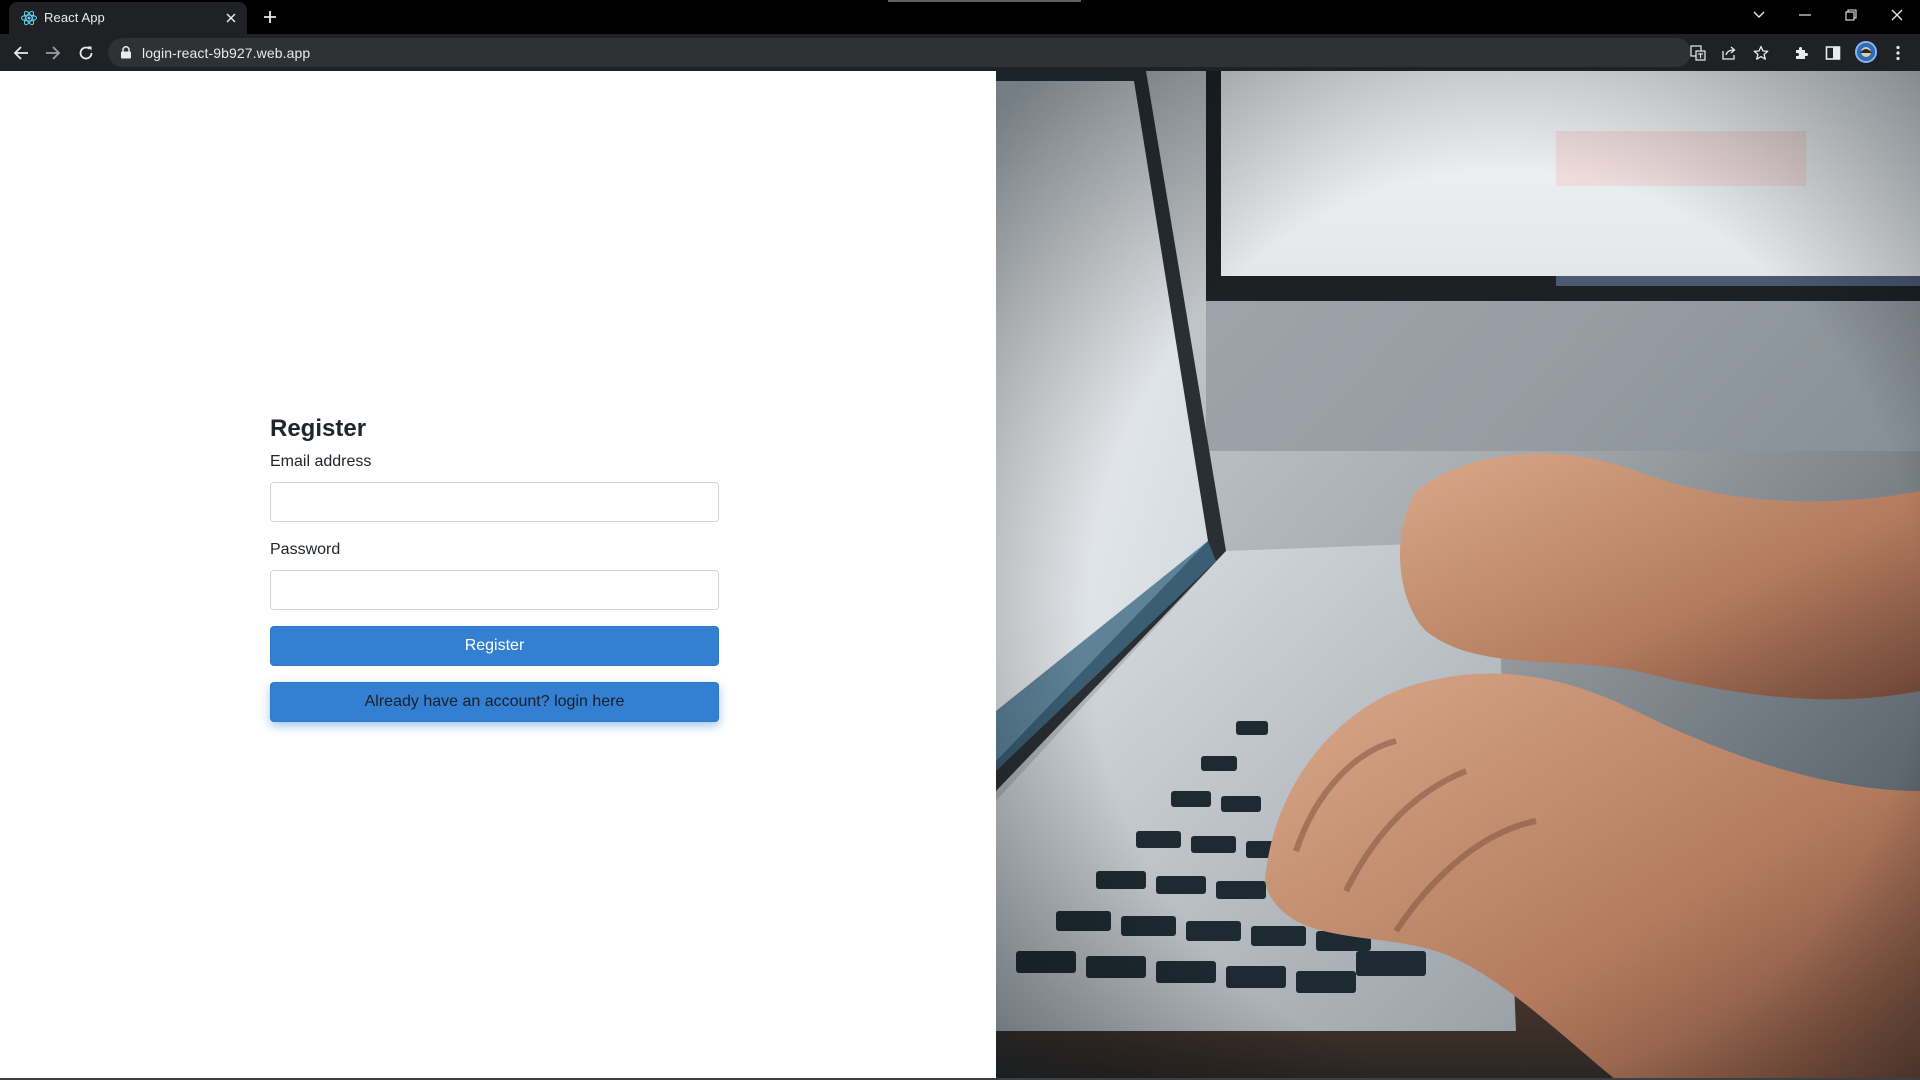 This screenshot has height=1080, width=1920. I want to click on back-arrow-icon, so click(21, 53).